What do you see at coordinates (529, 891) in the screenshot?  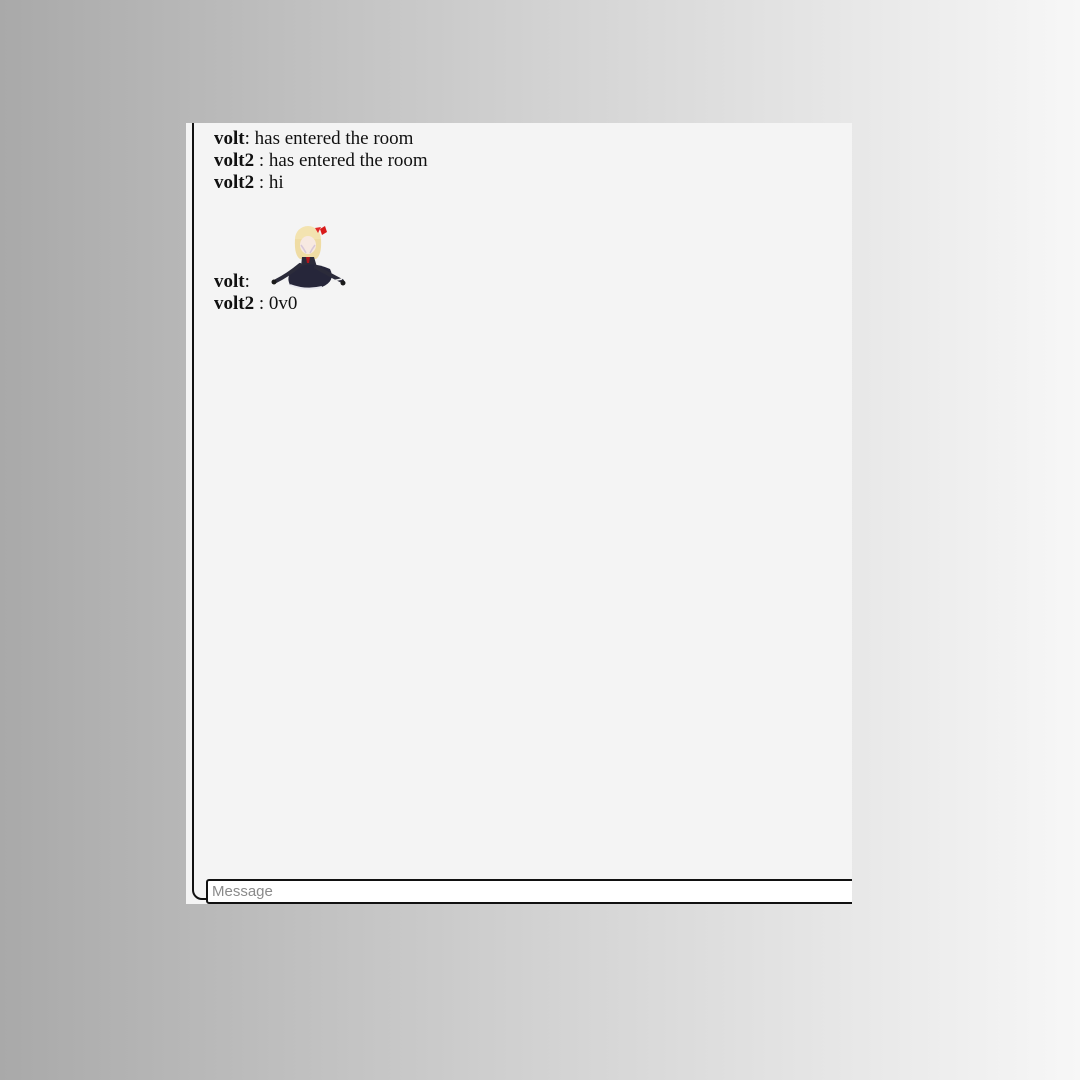 I see `message-input` at bounding box center [529, 891].